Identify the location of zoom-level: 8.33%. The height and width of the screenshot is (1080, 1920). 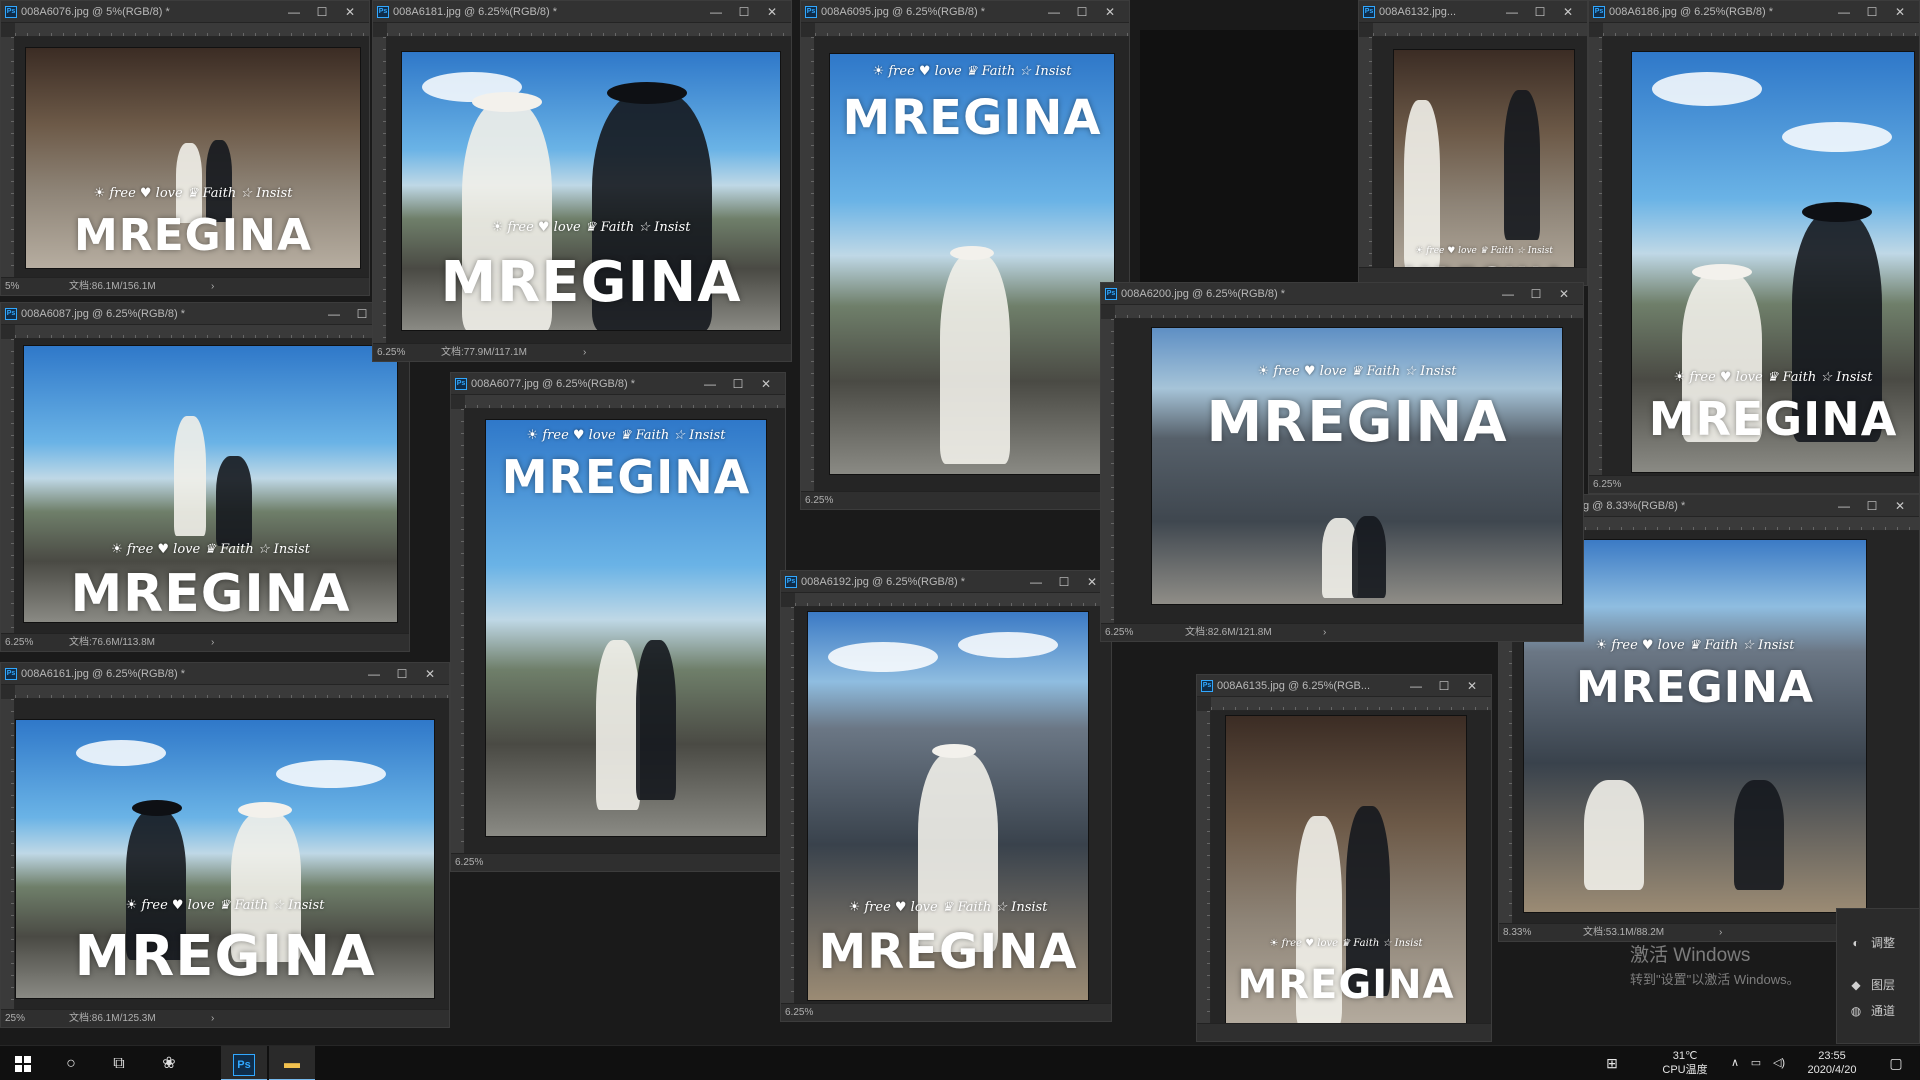
(1517, 932).